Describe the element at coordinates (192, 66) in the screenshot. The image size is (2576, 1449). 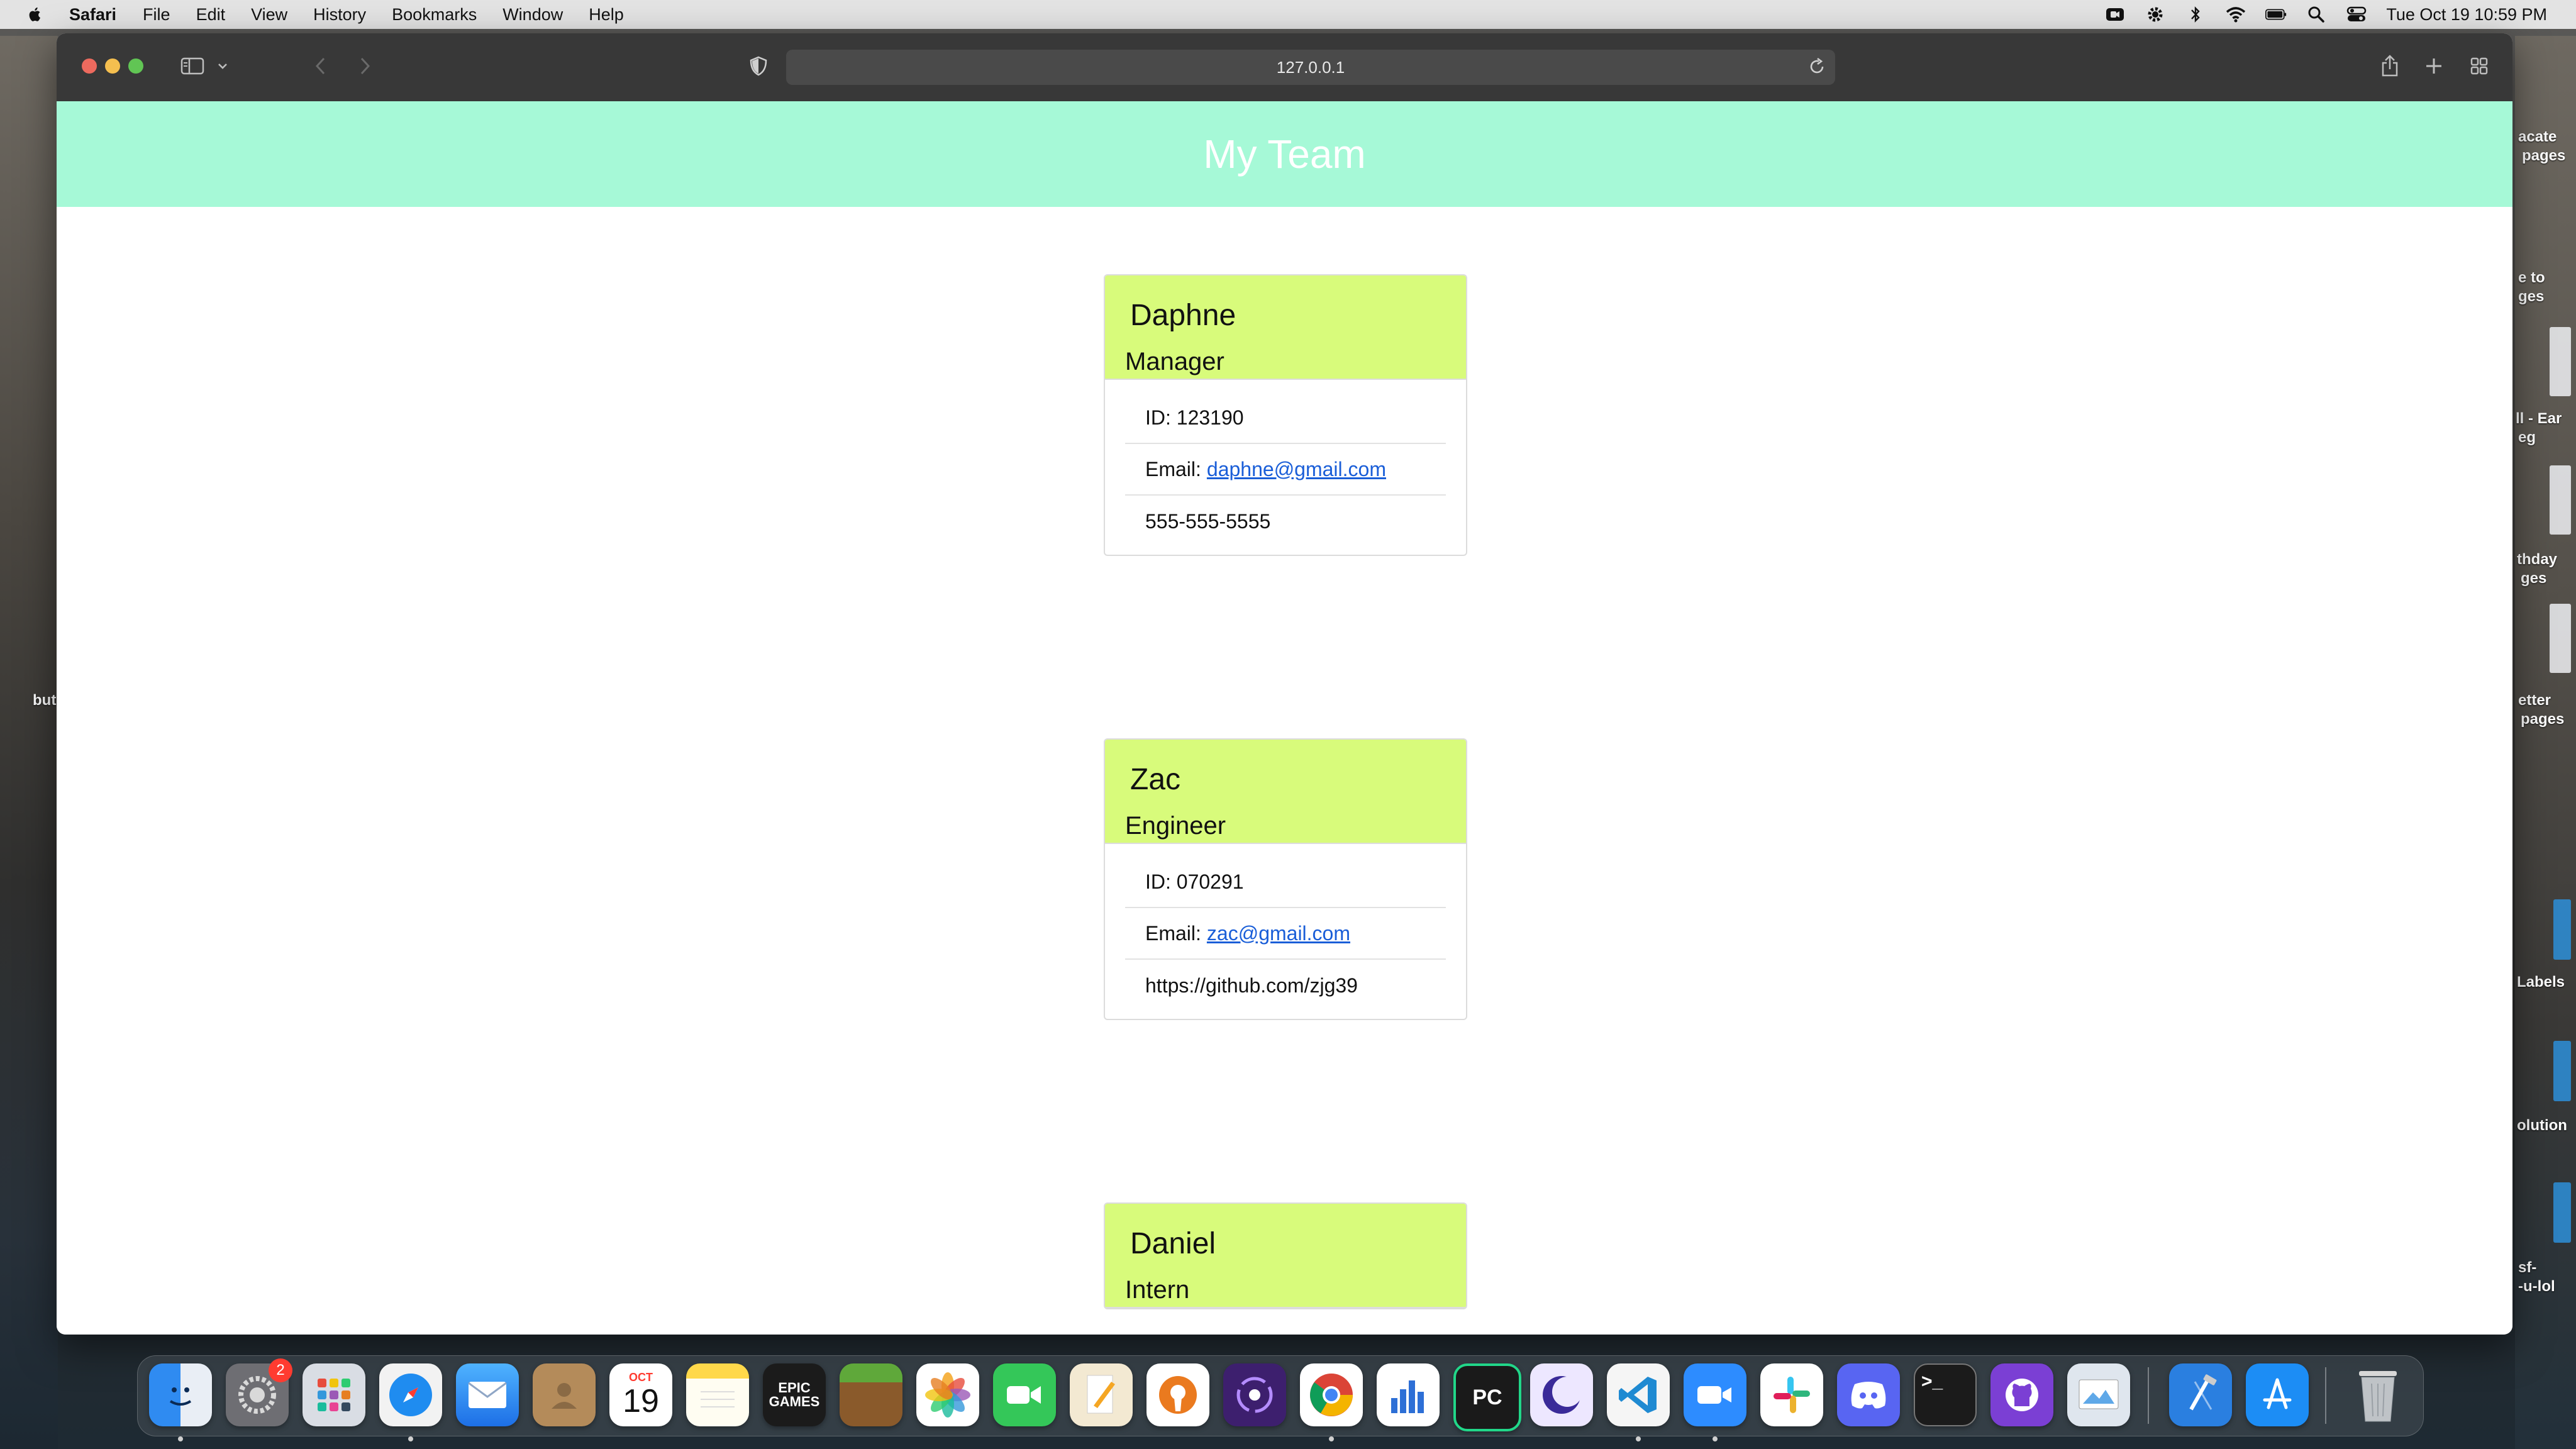
I see `sidebar-toggle-icon` at that location.